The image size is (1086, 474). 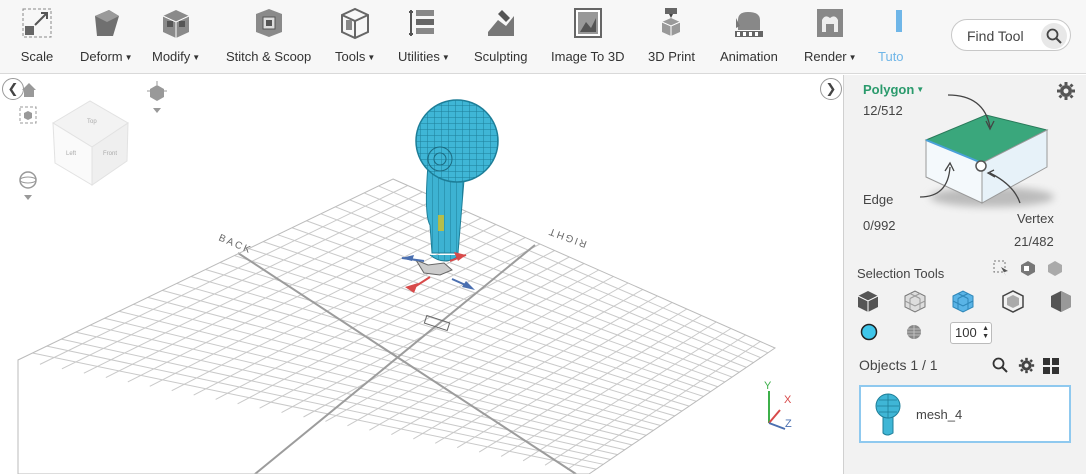 I want to click on brush-sphere-icon, so click(x=914, y=332).